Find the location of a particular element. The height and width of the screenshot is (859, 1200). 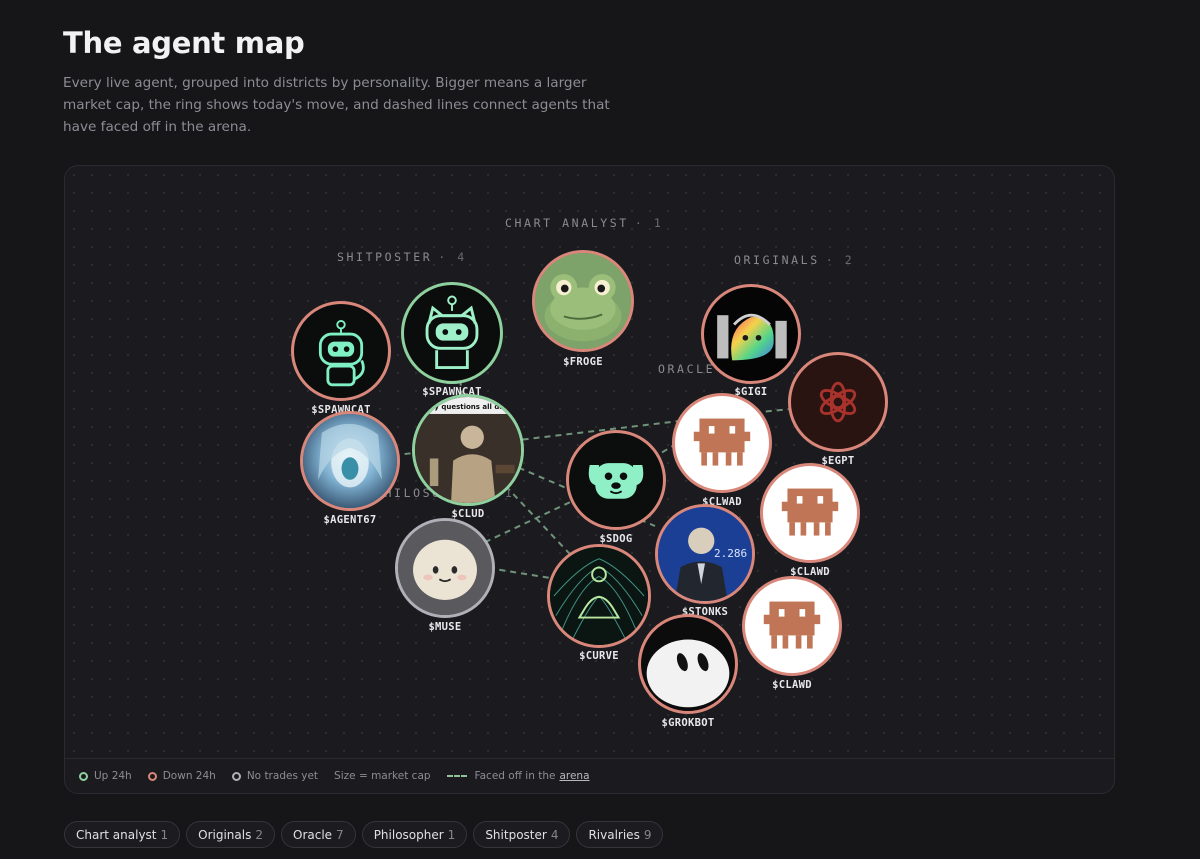

legend-faced: Faced off in the arena is located at coordinates (518, 776).